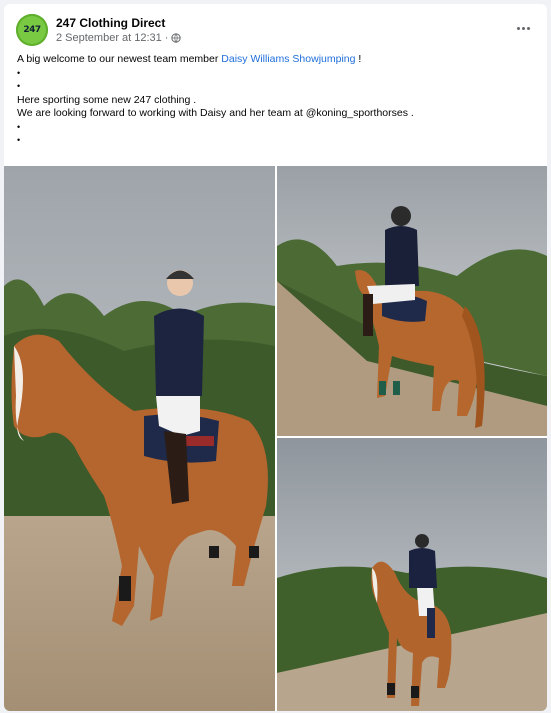  Describe the element at coordinates (107, 99) in the screenshot. I see `post-line-4: Here sporting some new 247 clothing .` at that location.